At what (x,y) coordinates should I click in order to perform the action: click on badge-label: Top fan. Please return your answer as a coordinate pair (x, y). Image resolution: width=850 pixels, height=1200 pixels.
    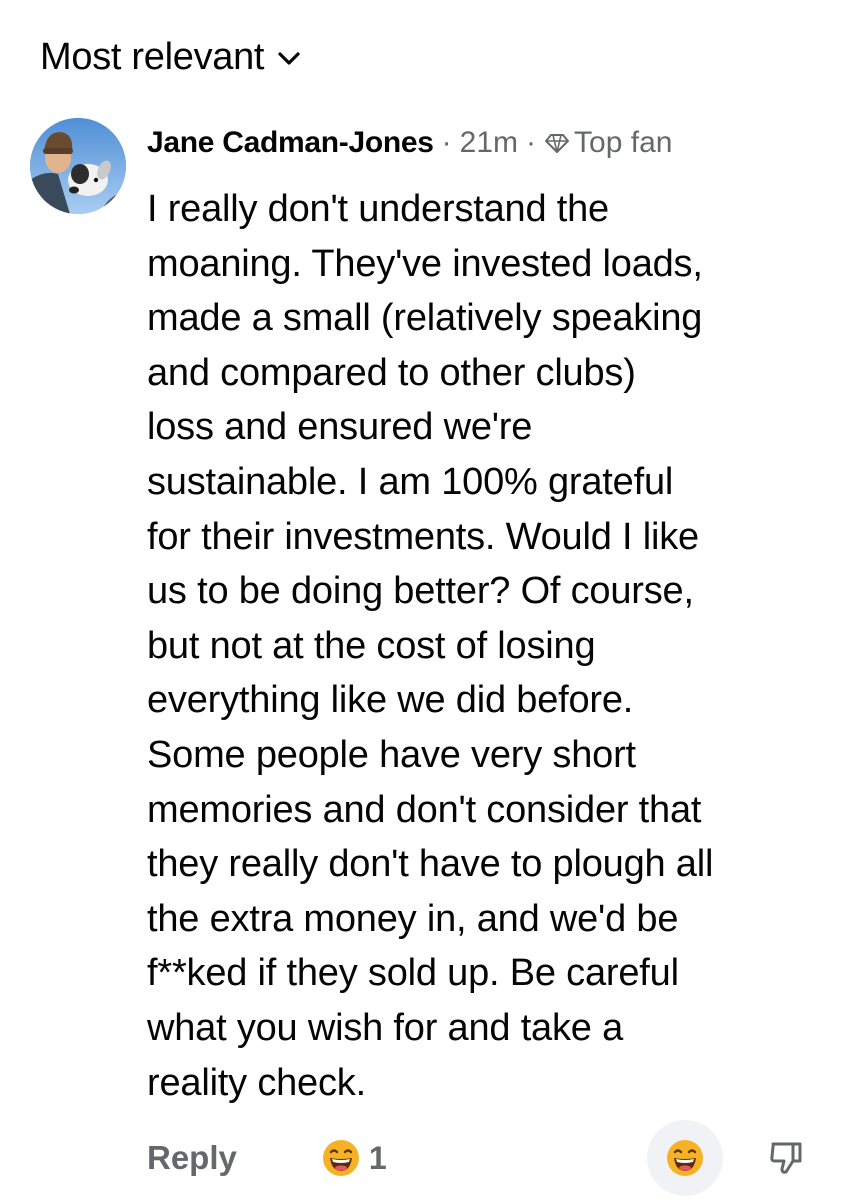
    Looking at the image, I should click on (623, 142).